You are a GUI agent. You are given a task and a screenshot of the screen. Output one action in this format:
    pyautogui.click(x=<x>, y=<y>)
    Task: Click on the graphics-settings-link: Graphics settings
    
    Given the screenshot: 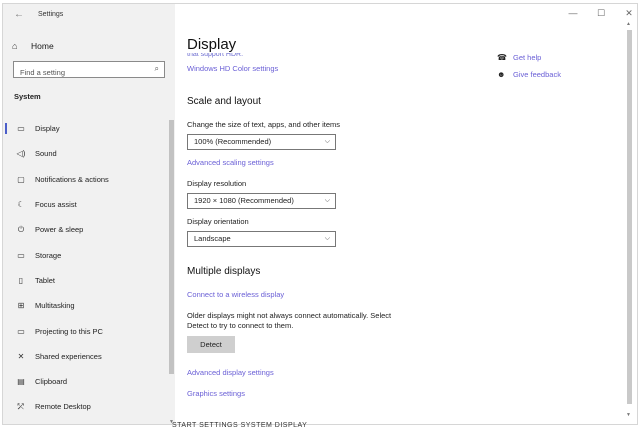 What is the action you would take?
    pyautogui.click(x=216, y=393)
    